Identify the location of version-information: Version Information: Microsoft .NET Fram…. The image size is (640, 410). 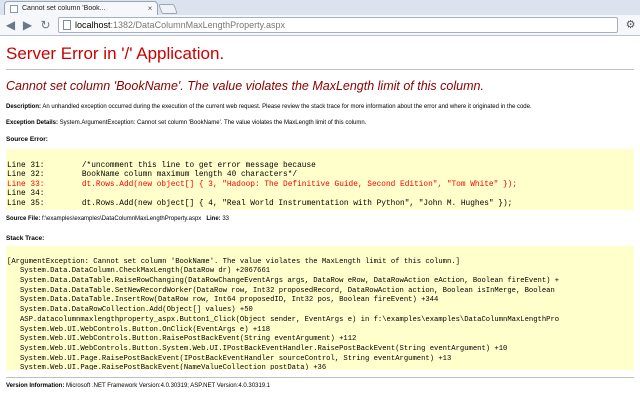
(138, 386).